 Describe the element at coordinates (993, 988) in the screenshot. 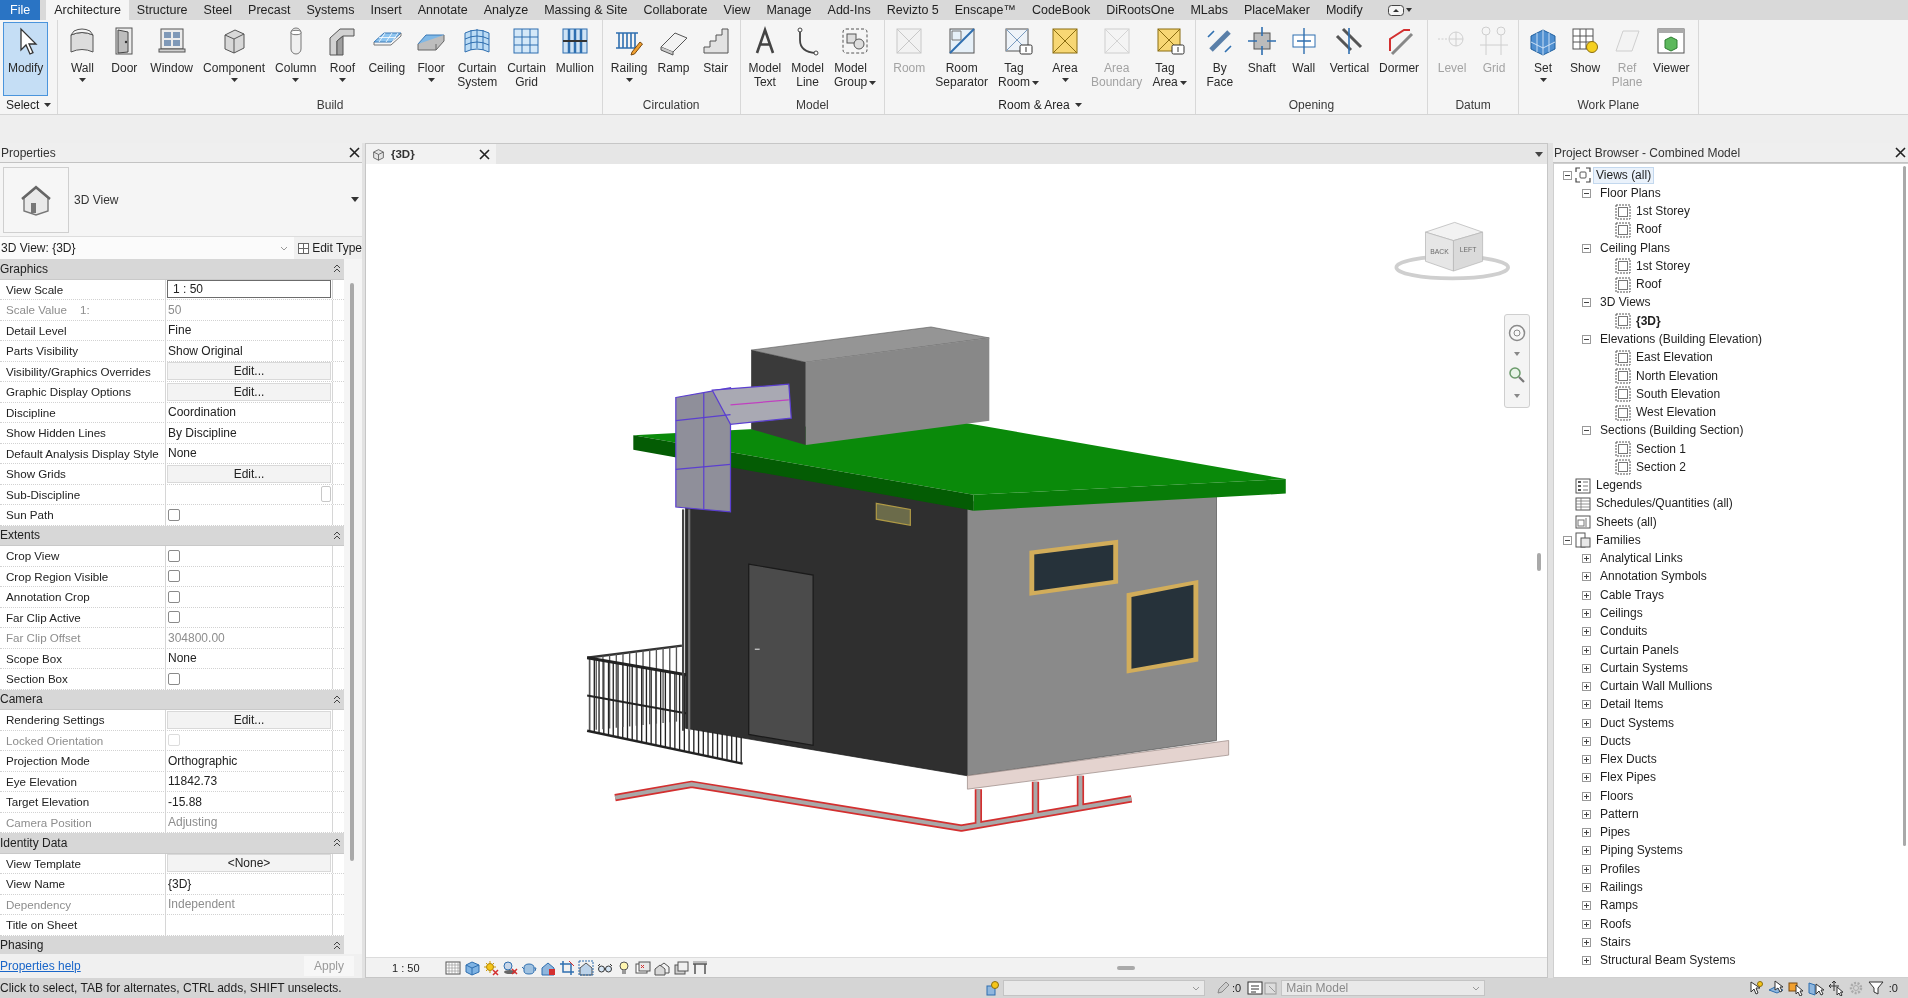

I see `square-dot-icon` at that location.